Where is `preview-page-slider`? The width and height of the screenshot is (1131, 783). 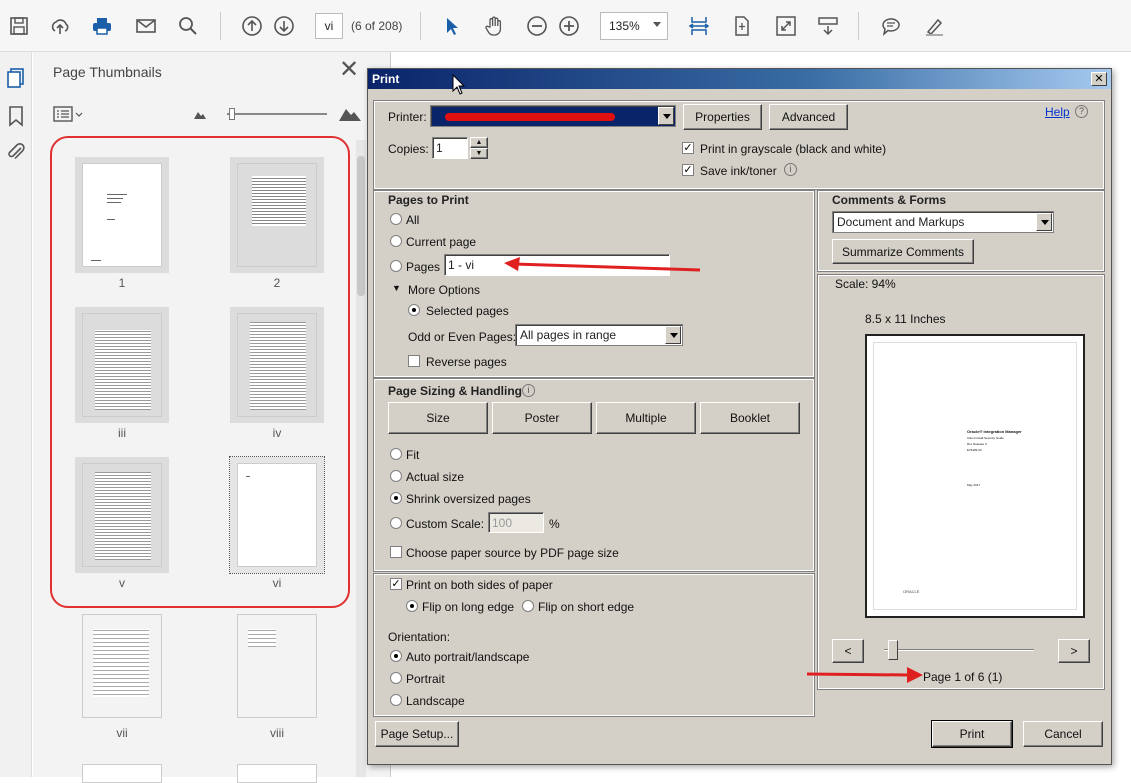 preview-page-slider is located at coordinates (959, 650).